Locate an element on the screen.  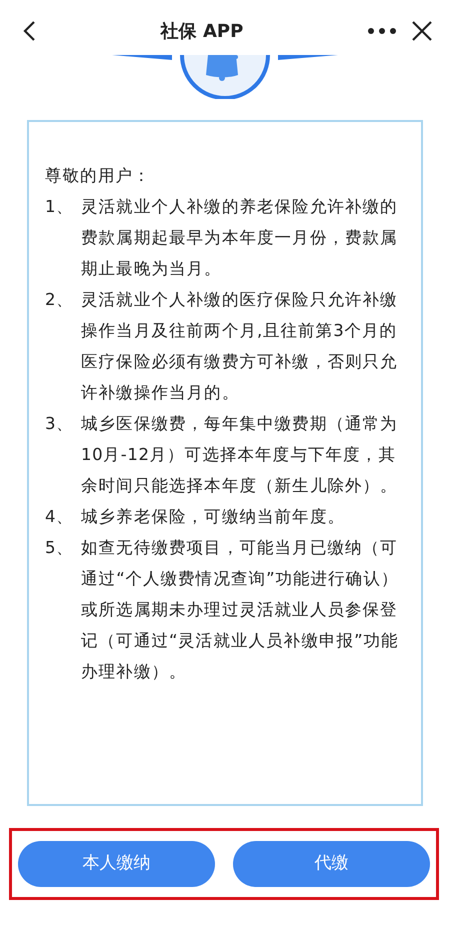
greeting-text: 尊敬的用户： is located at coordinates (98, 176).